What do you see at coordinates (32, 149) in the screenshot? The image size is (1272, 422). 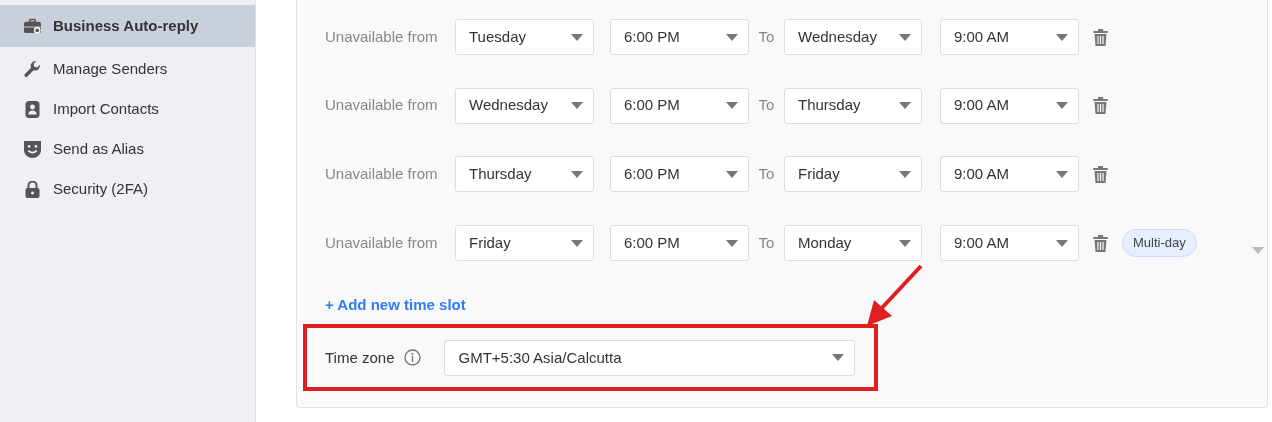 I see `smiley-shield-icon` at bounding box center [32, 149].